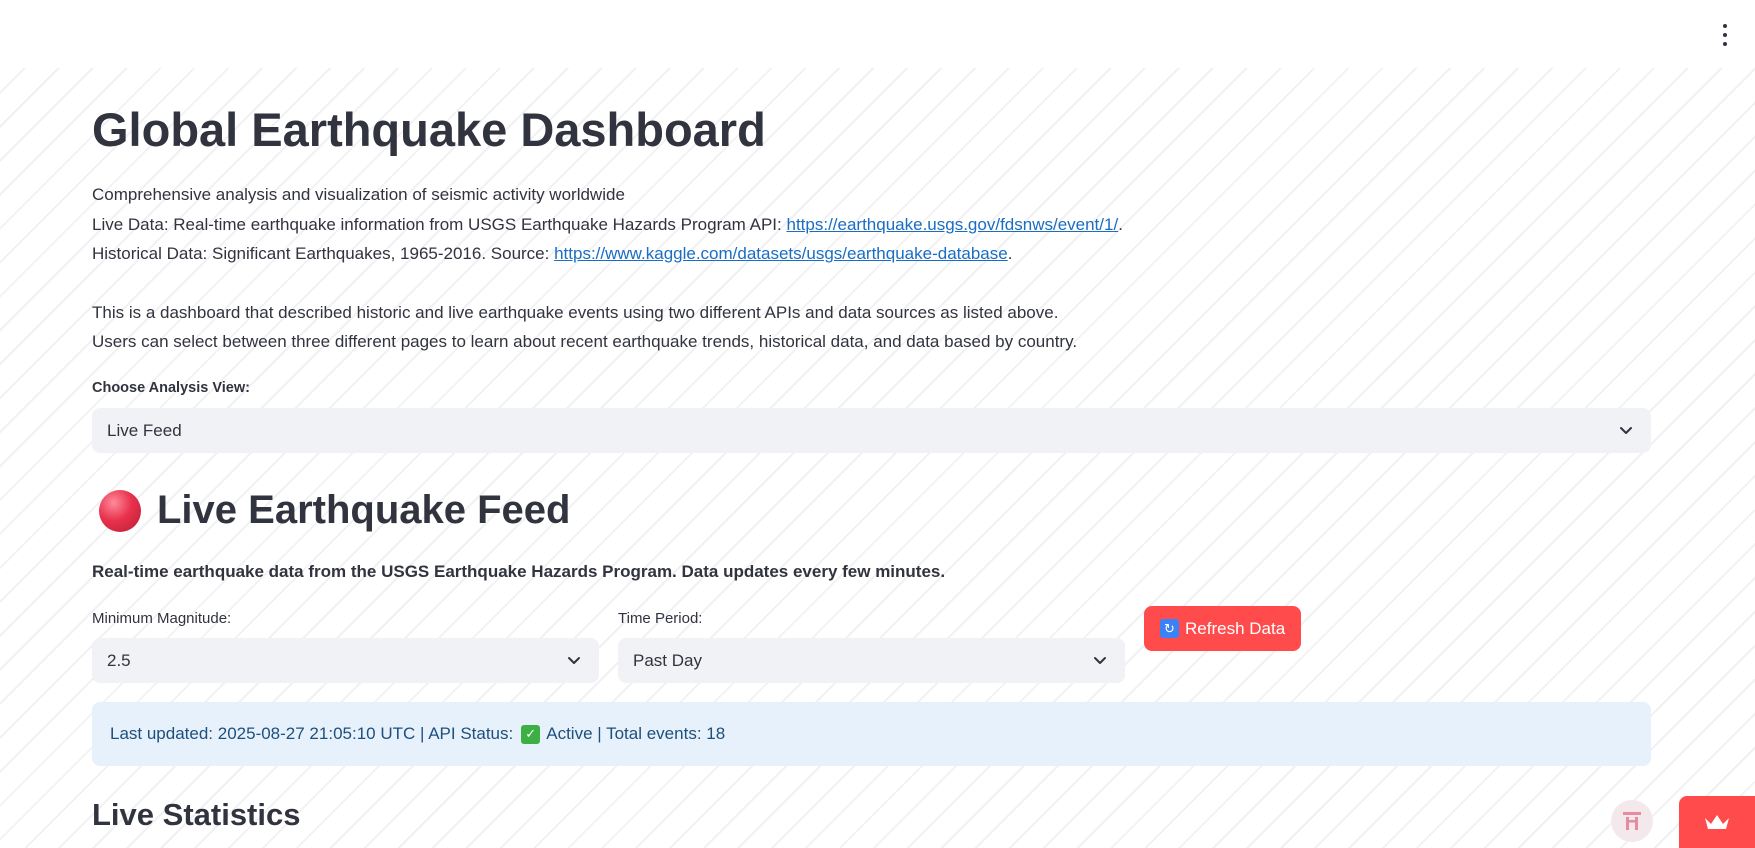 The height and width of the screenshot is (848, 1755). Describe the element at coordinates (345, 660) in the screenshot. I see `min-magnitude-select: 2.5` at that location.